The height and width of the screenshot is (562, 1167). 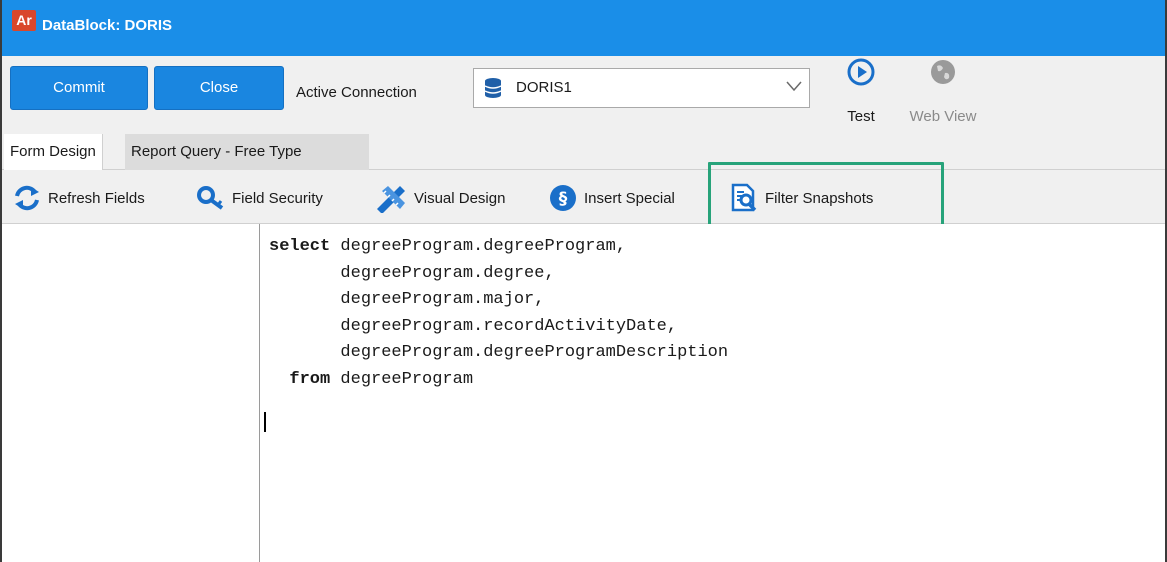 I want to click on tab-report-query-free-type: Report Query - Free Type, so click(x=247, y=152).